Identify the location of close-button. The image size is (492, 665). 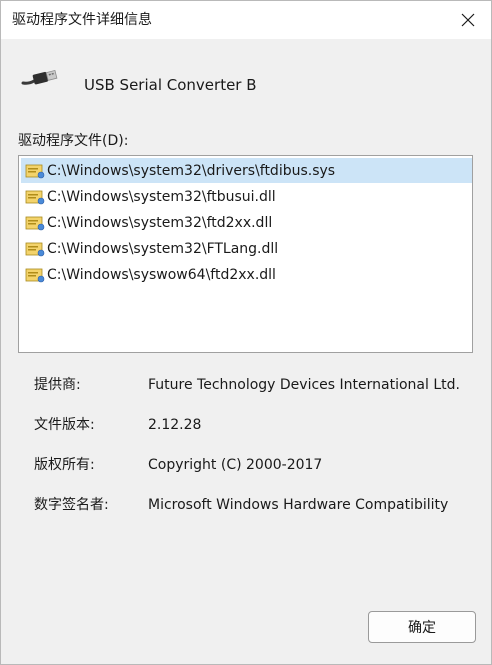
(468, 20).